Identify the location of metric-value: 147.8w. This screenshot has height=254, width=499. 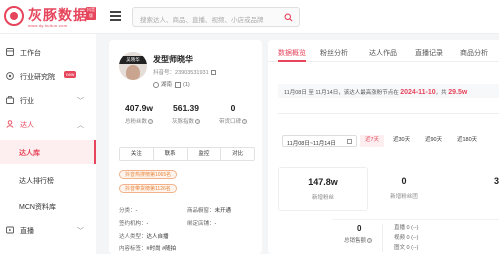
(323, 182).